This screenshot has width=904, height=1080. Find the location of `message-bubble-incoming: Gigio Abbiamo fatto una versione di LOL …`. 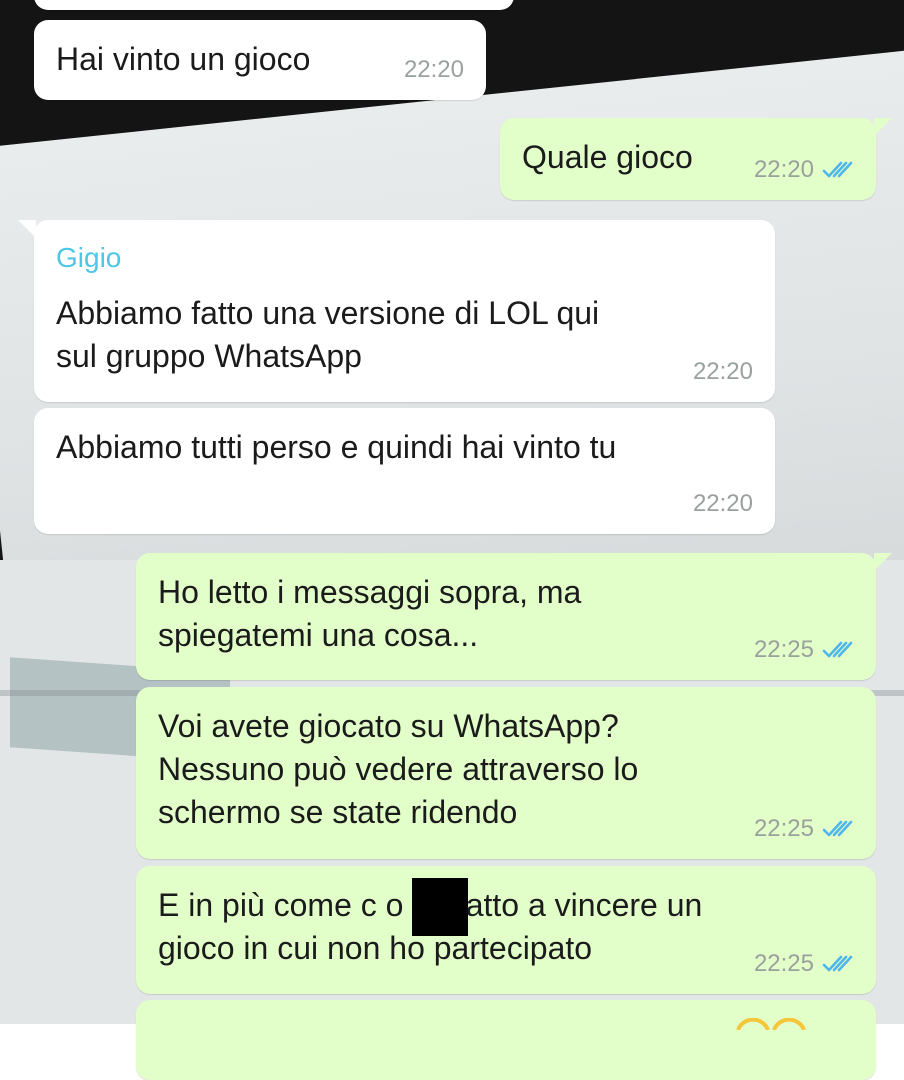

message-bubble-incoming: Gigio Abbiamo fatto una versione di LOL … is located at coordinates (396, 311).